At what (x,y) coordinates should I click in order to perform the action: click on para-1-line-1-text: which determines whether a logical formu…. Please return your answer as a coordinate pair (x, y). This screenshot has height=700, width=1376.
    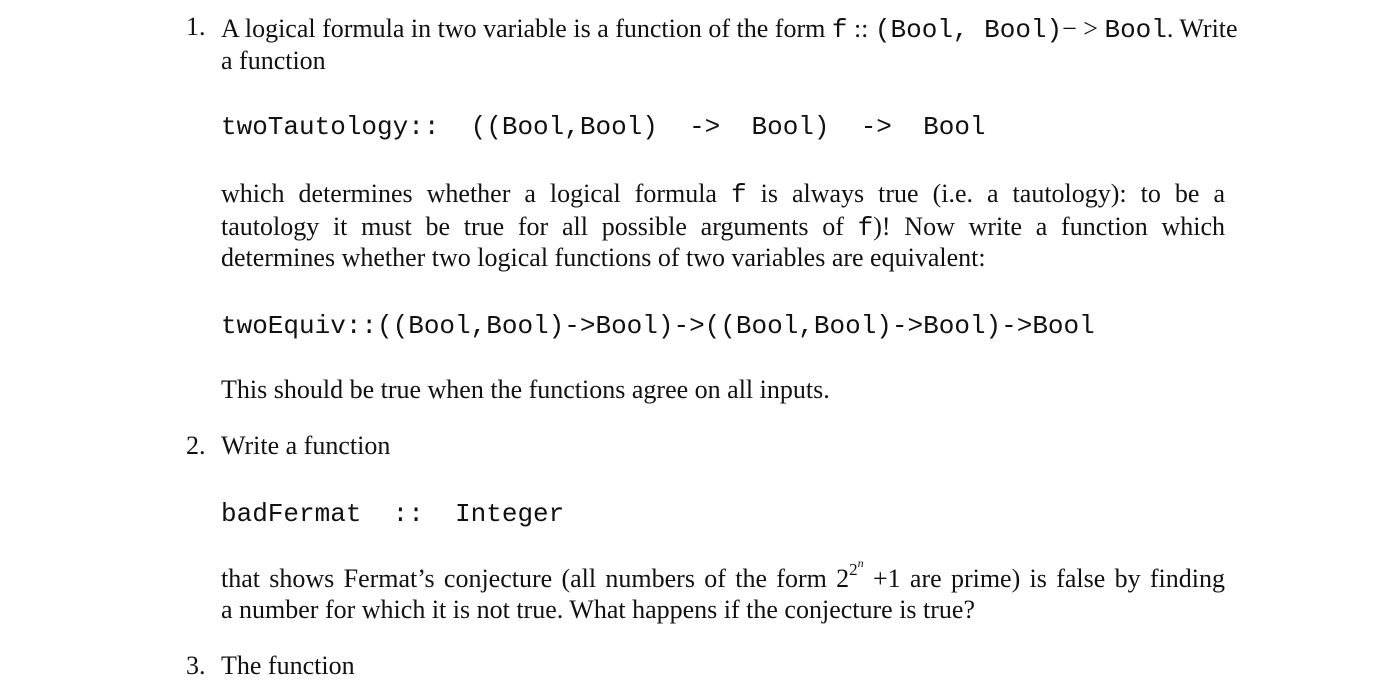
    Looking at the image, I should click on (476, 193).